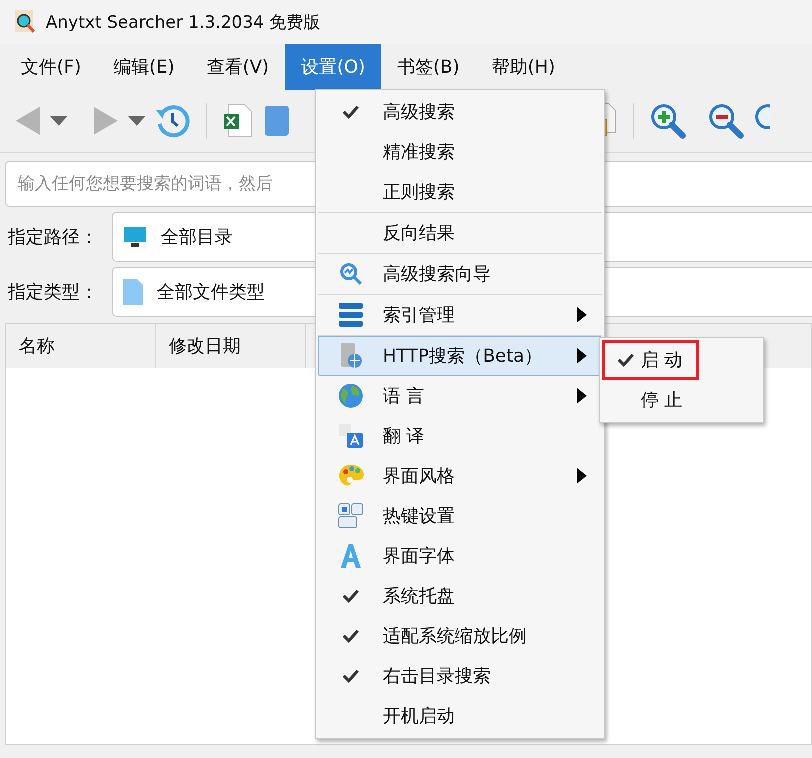  Describe the element at coordinates (211, 292) in the screenshot. I see `filter-value: 全部文件类型` at that location.